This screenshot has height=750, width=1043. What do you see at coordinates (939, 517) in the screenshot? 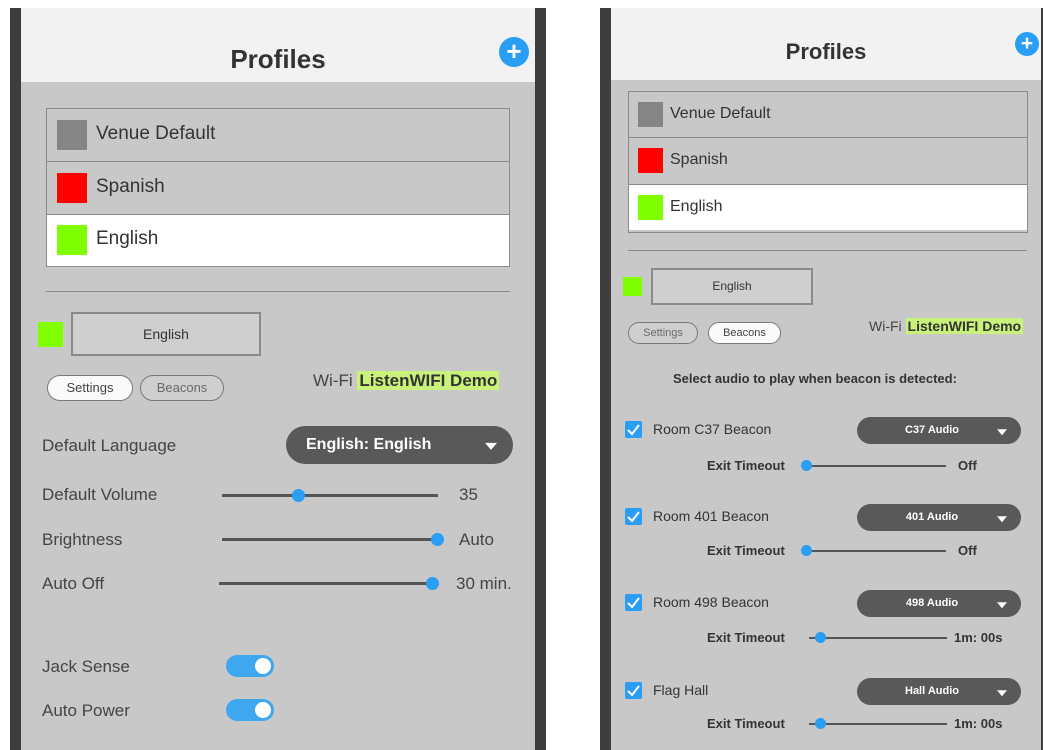
I see `beacon-audio-dropdown: 401 Audio` at bounding box center [939, 517].